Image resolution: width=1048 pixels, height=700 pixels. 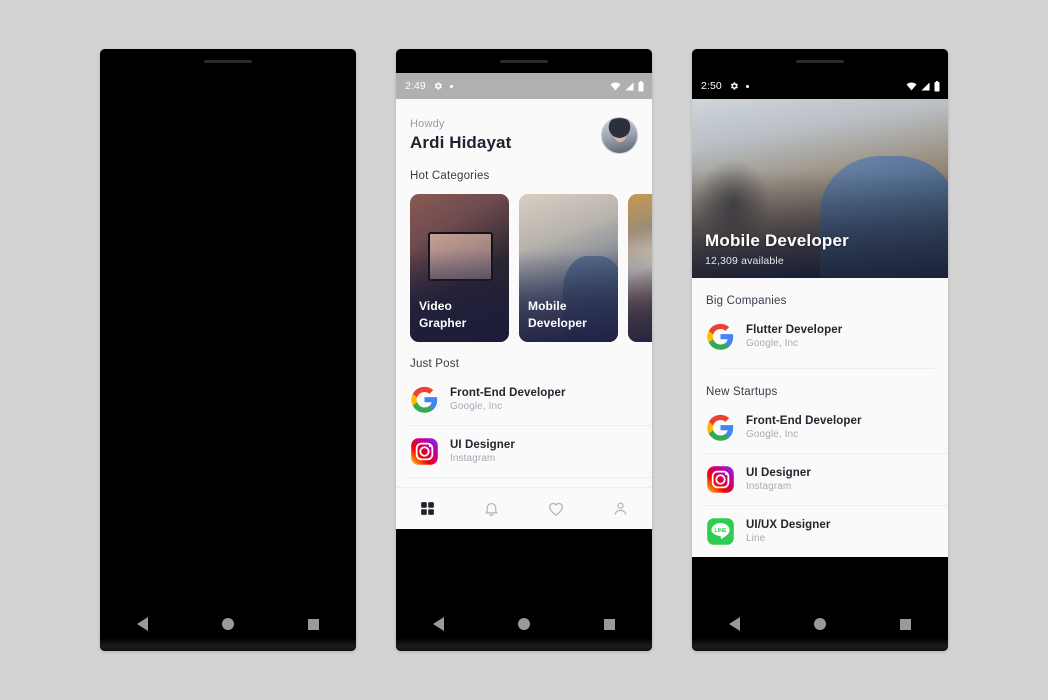 I want to click on section-divider, so click(x=827, y=368).